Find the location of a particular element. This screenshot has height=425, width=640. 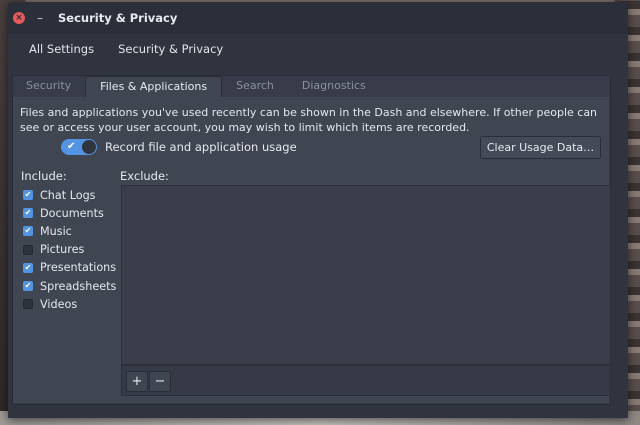

tab-files-applications: Files & Applications is located at coordinates (154, 86).